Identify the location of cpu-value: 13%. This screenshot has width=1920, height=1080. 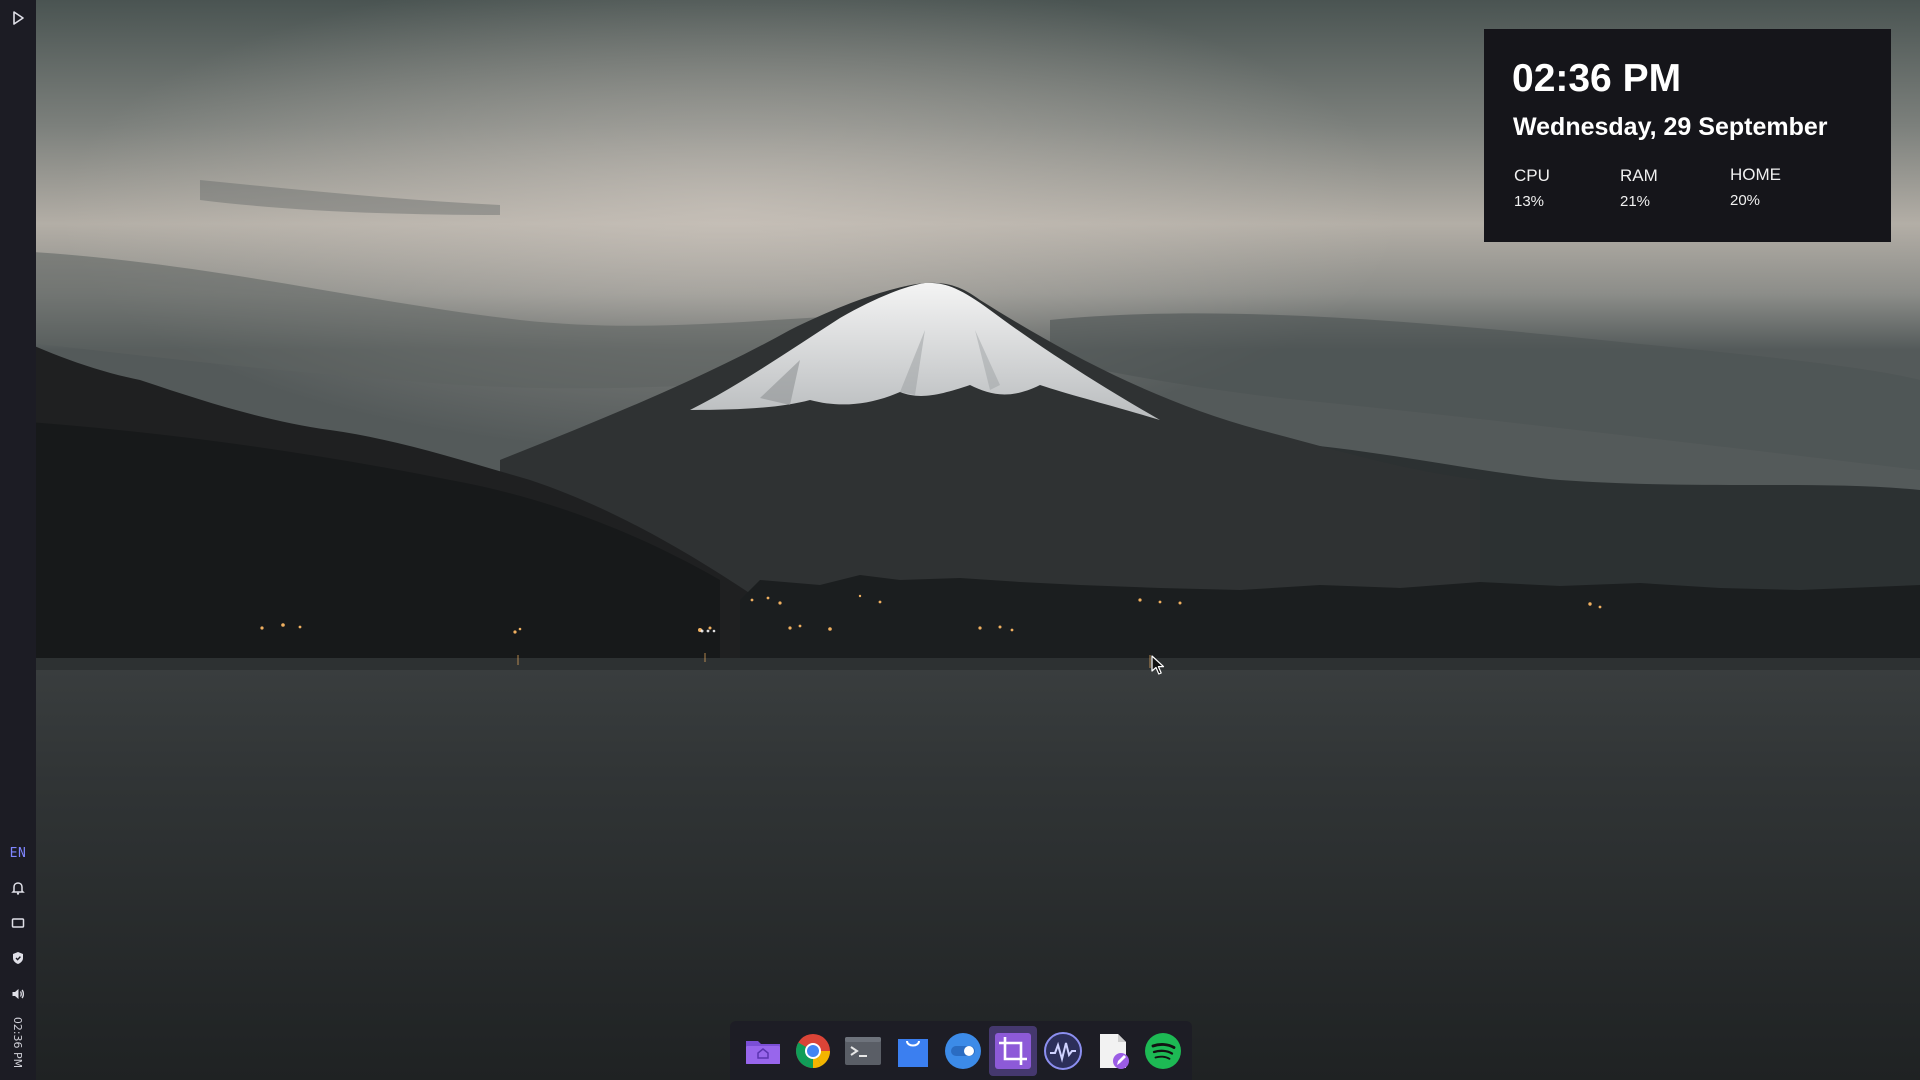
(1529, 201).